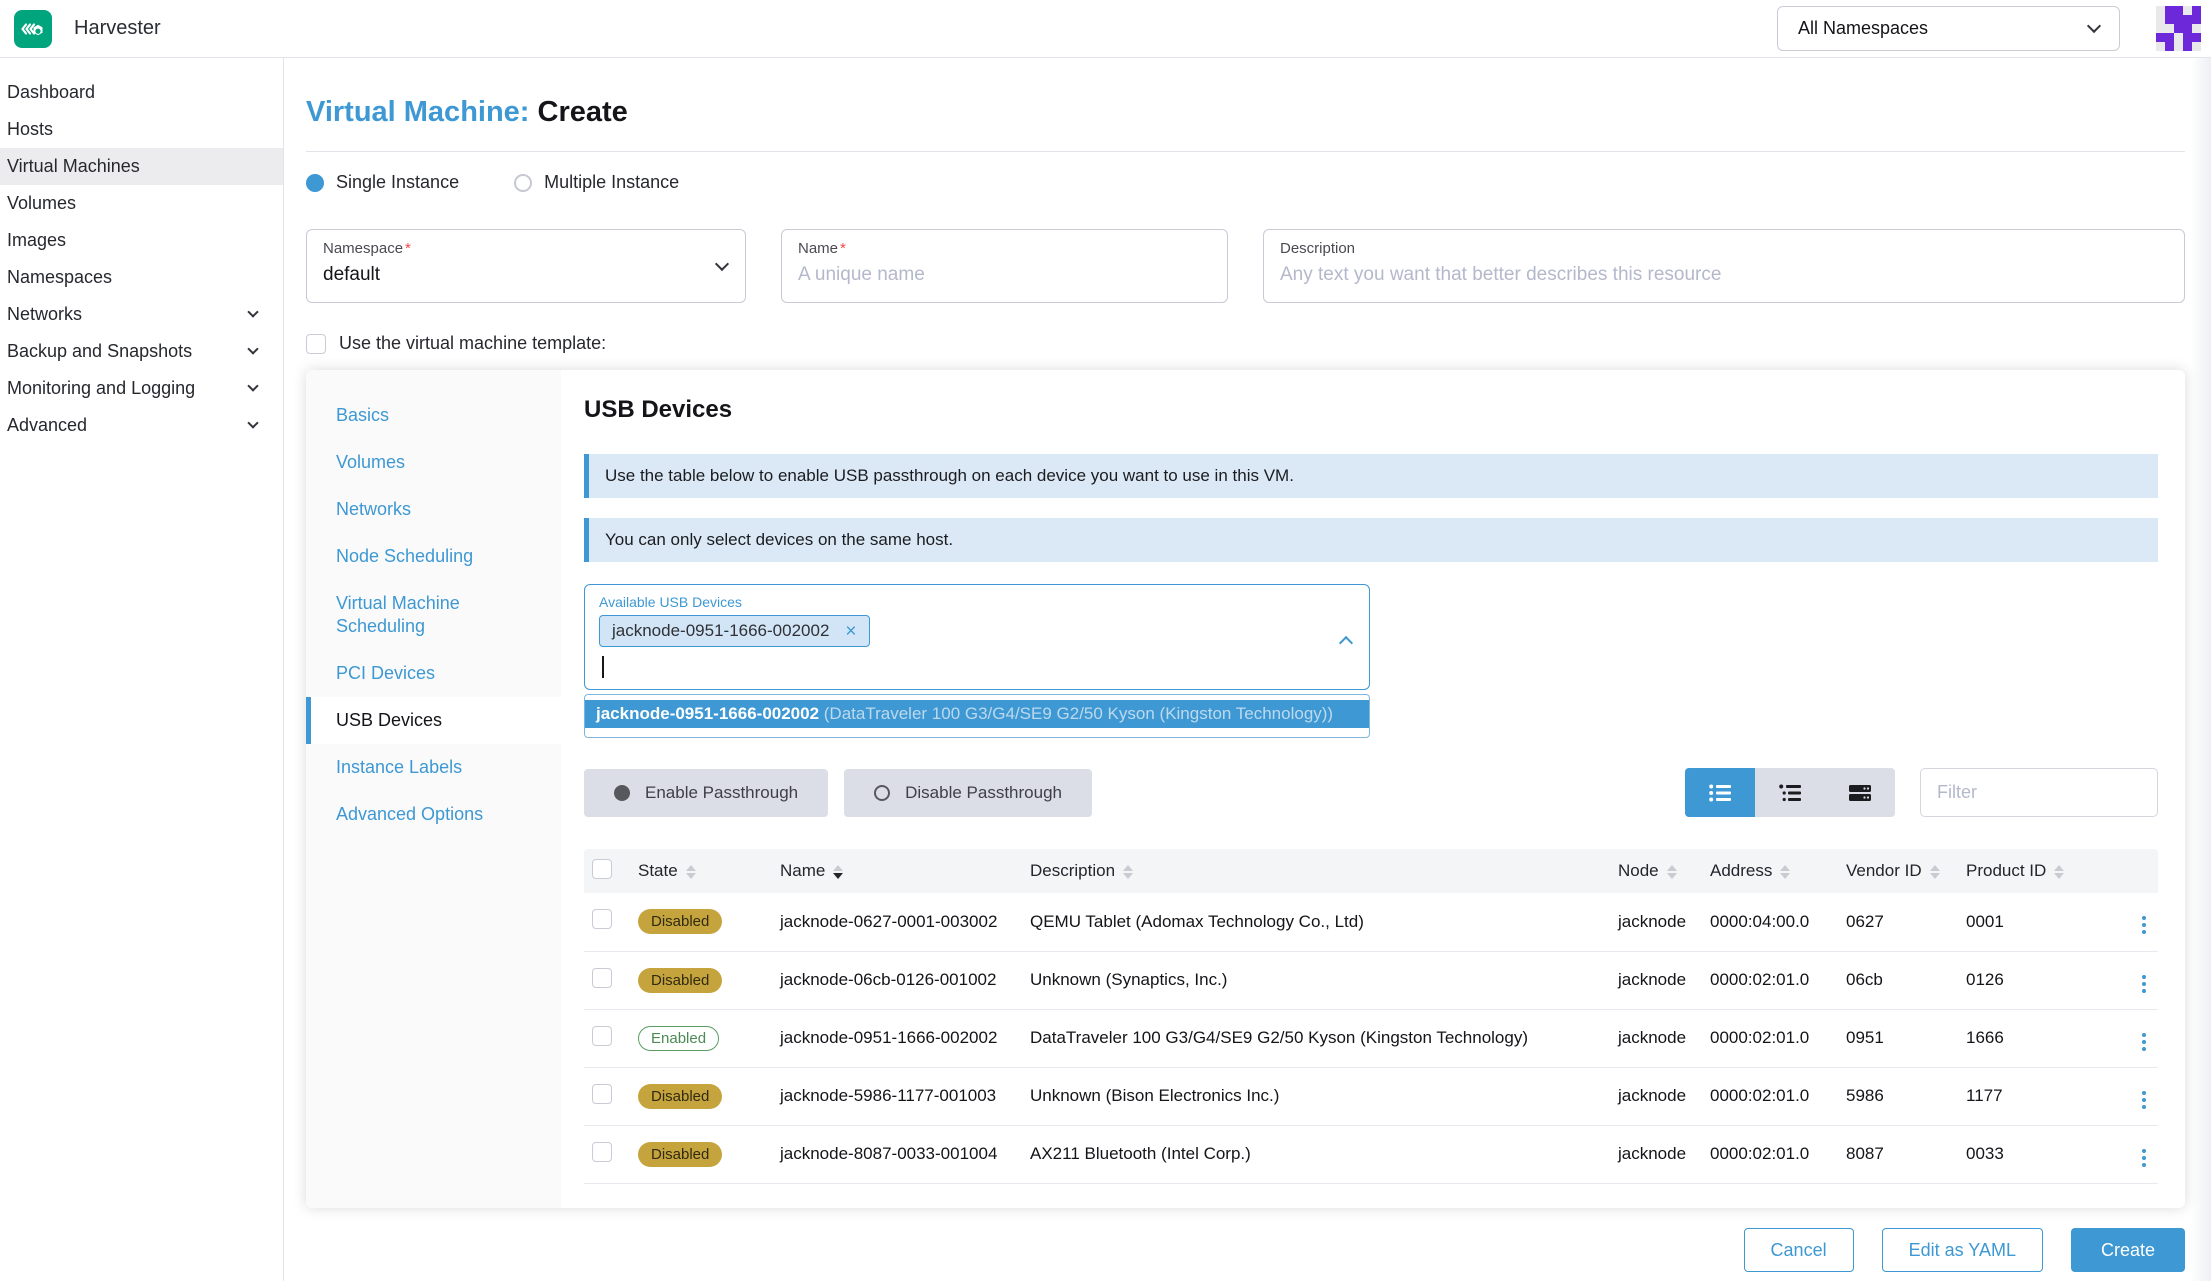 This screenshot has height=1281, width=2211. What do you see at coordinates (968, 792) in the screenshot?
I see `disable-passthrough-button: Disable Passthrough` at bounding box center [968, 792].